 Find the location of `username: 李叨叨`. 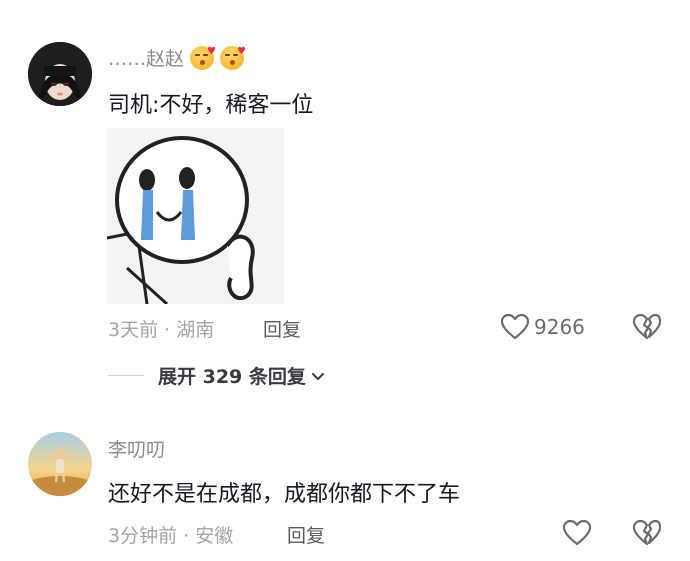

username: 李叨叨 is located at coordinates (136, 448).